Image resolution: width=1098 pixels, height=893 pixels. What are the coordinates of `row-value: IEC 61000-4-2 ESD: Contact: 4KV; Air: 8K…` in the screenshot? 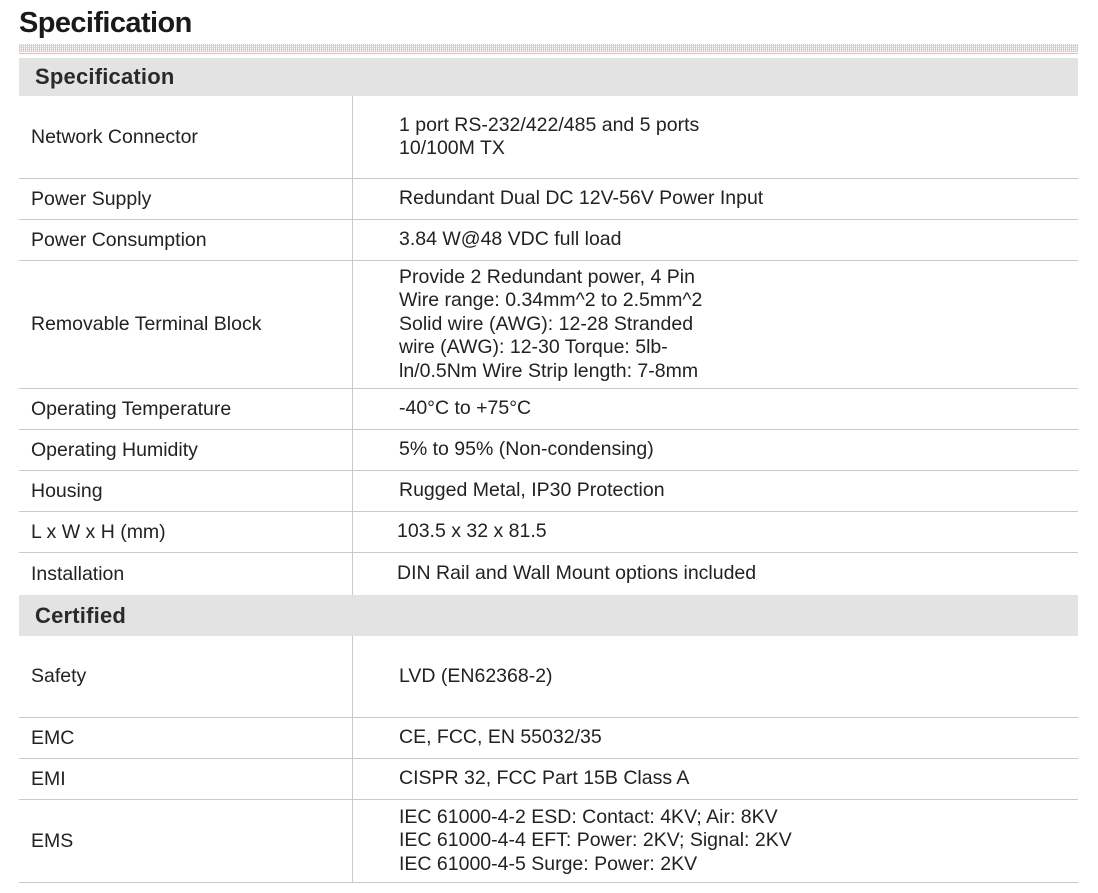 It's located at (595, 840).